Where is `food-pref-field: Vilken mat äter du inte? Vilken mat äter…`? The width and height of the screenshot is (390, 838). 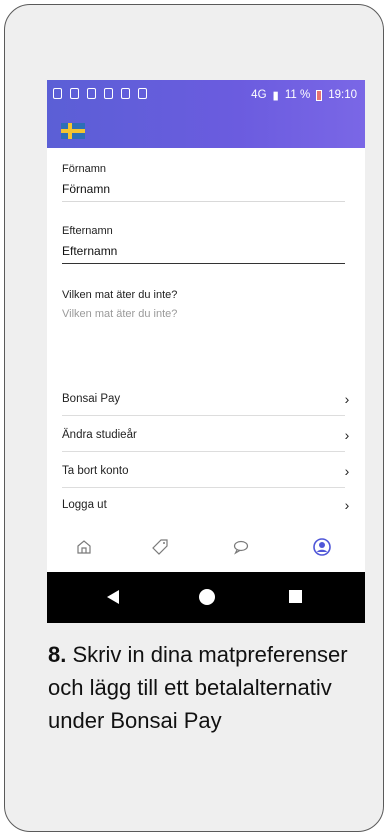
food-pref-field: Vilken mat äter du inte? Vilken mat äter… is located at coordinates (203, 304).